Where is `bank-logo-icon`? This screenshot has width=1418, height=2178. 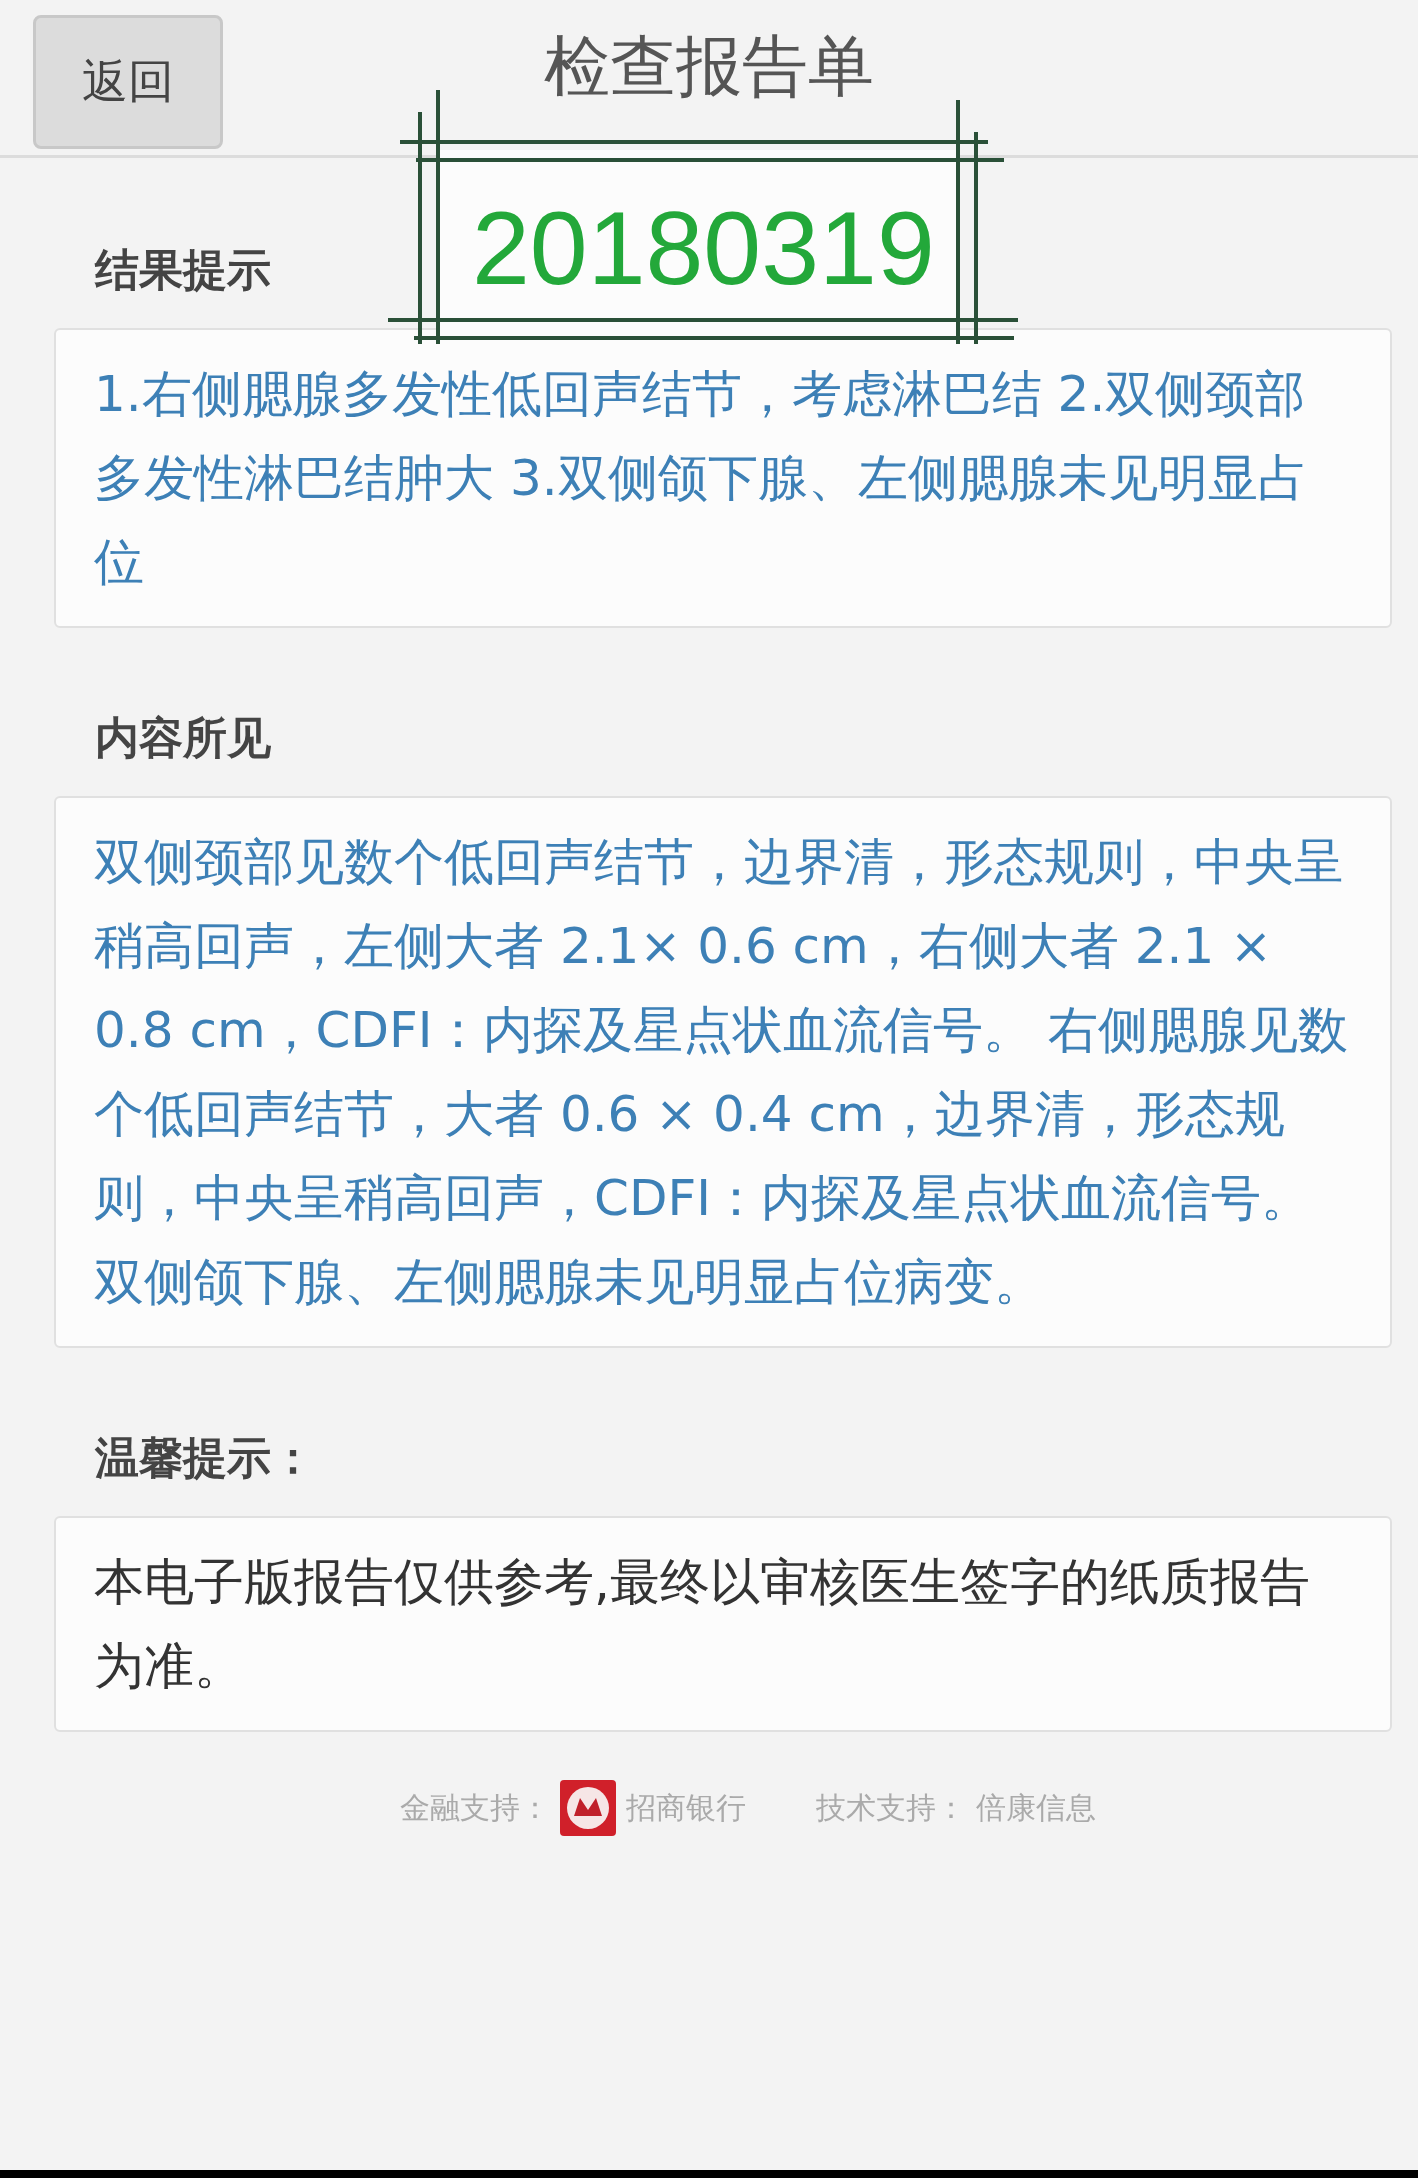 bank-logo-icon is located at coordinates (588, 1808).